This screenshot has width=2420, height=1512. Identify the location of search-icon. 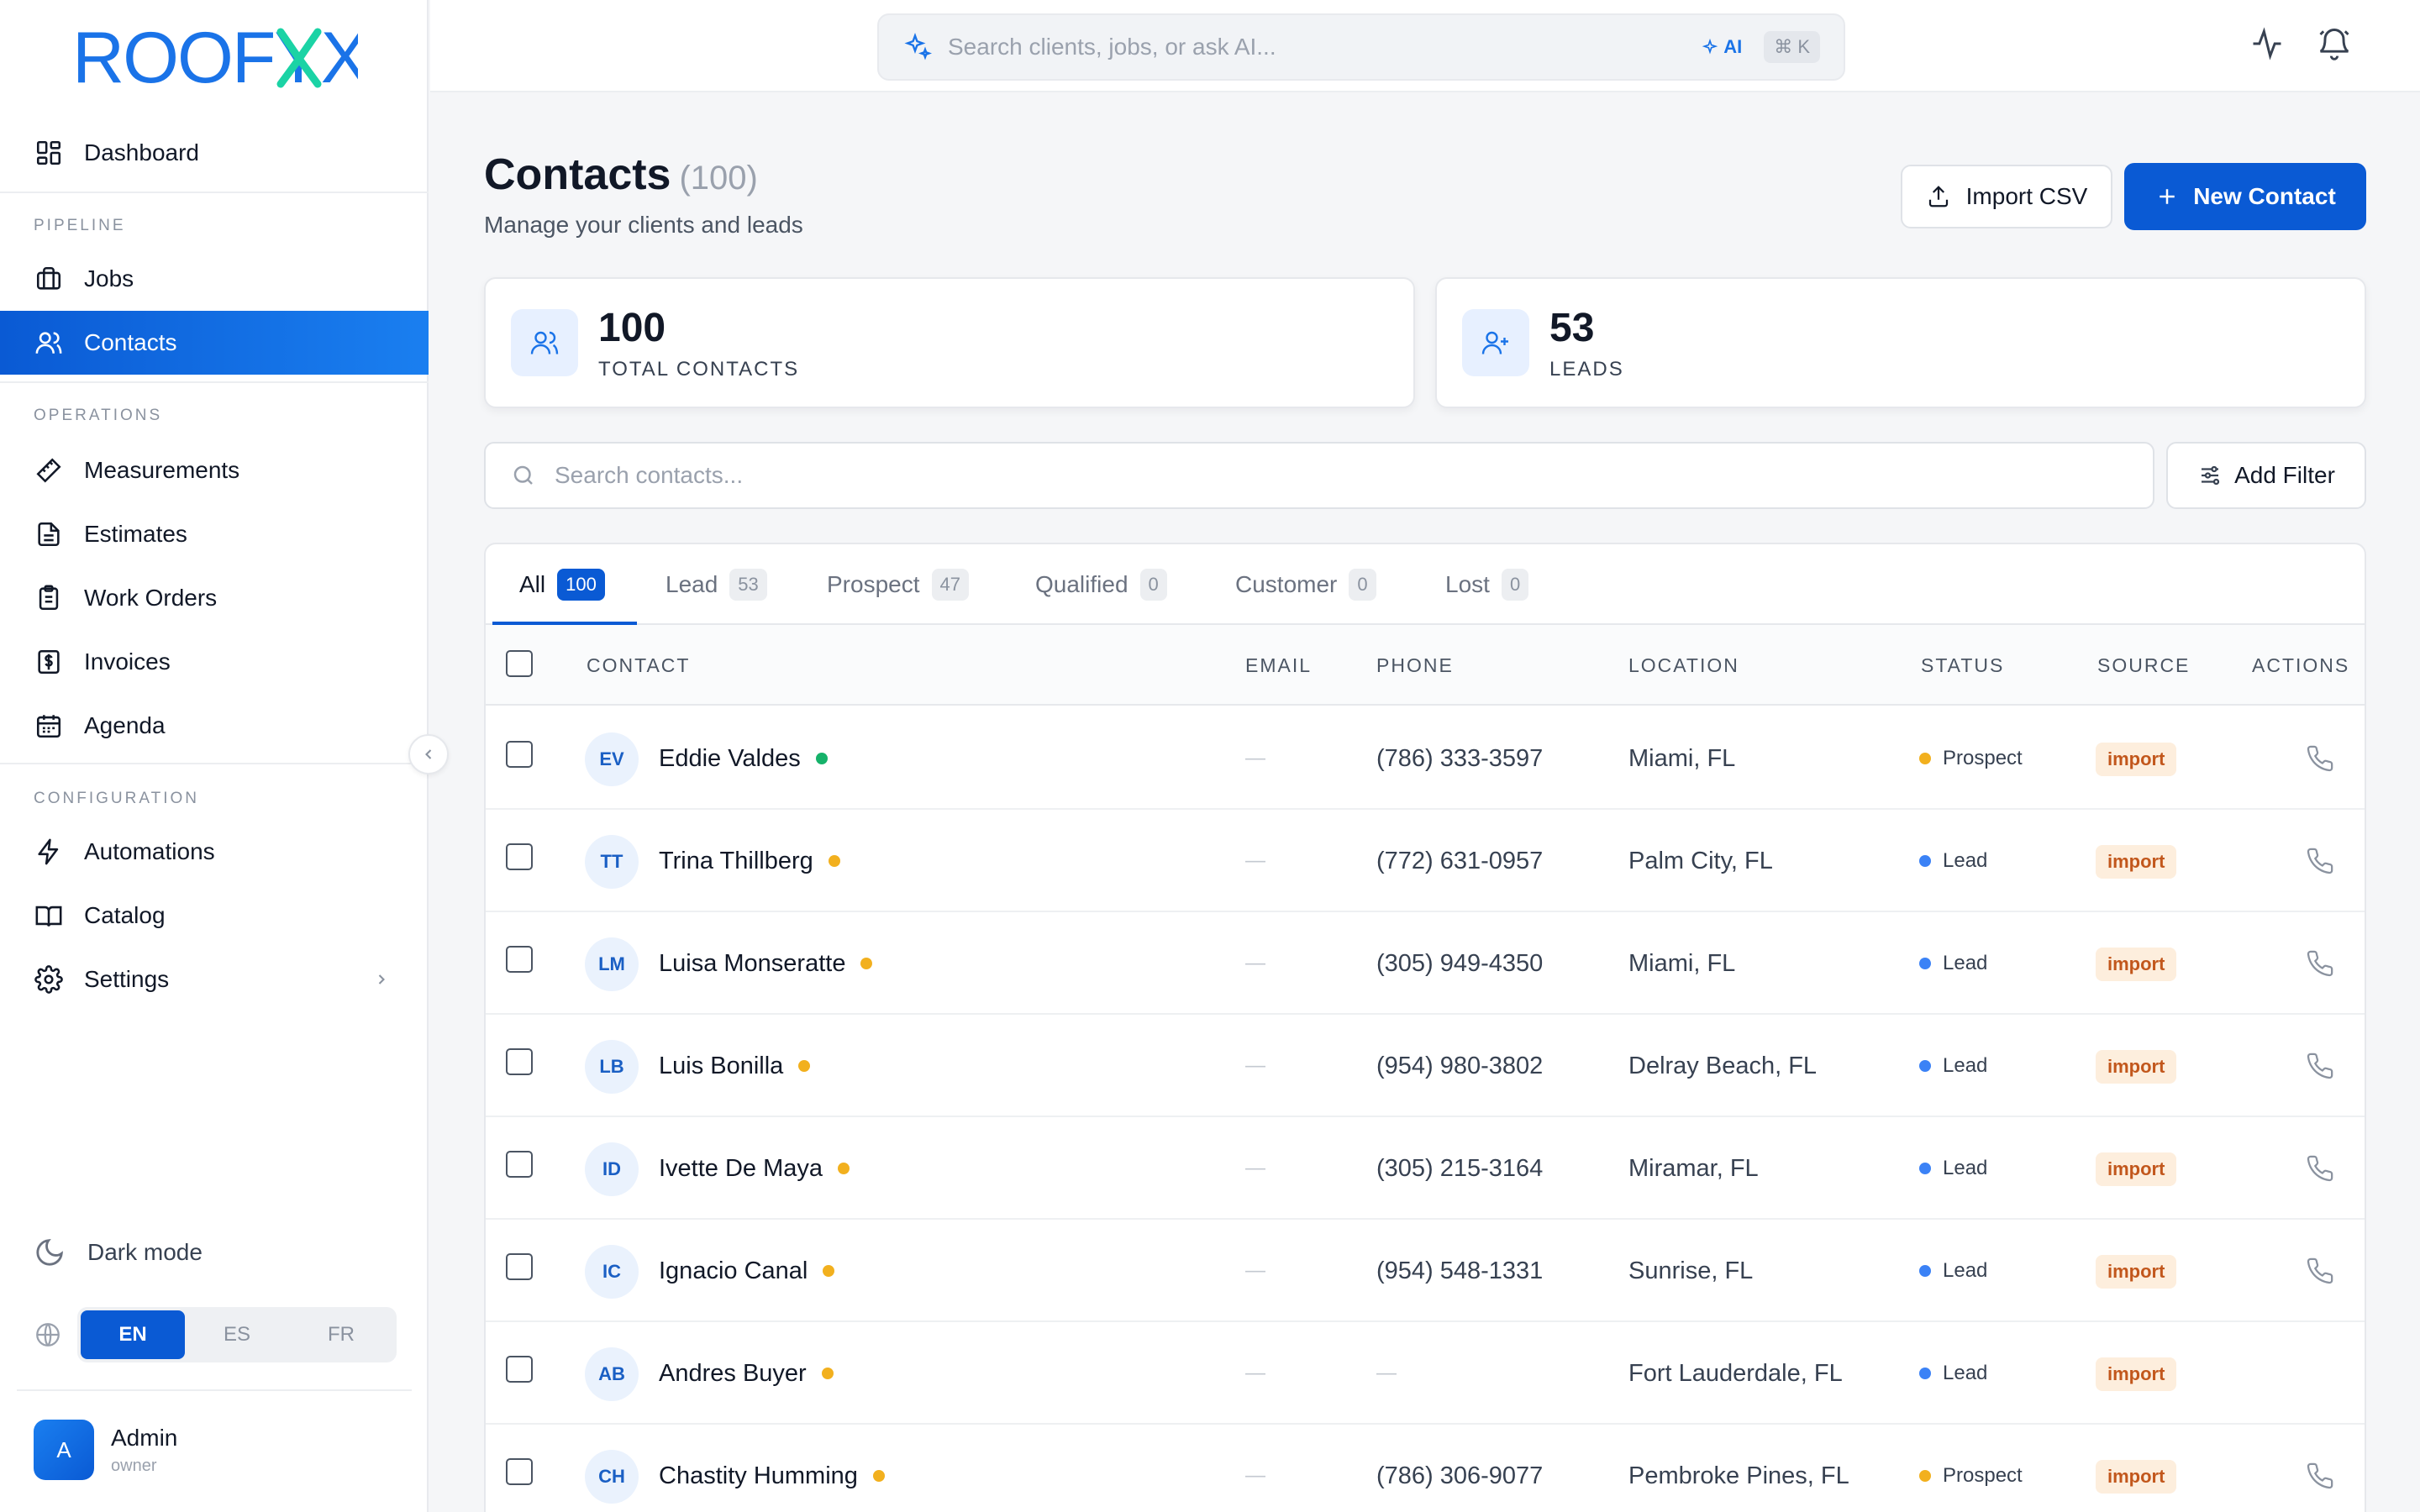
(523, 475).